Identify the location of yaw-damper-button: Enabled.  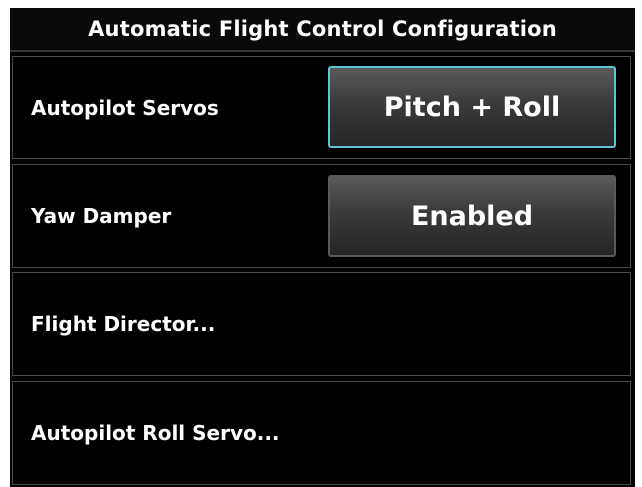
(472, 216).